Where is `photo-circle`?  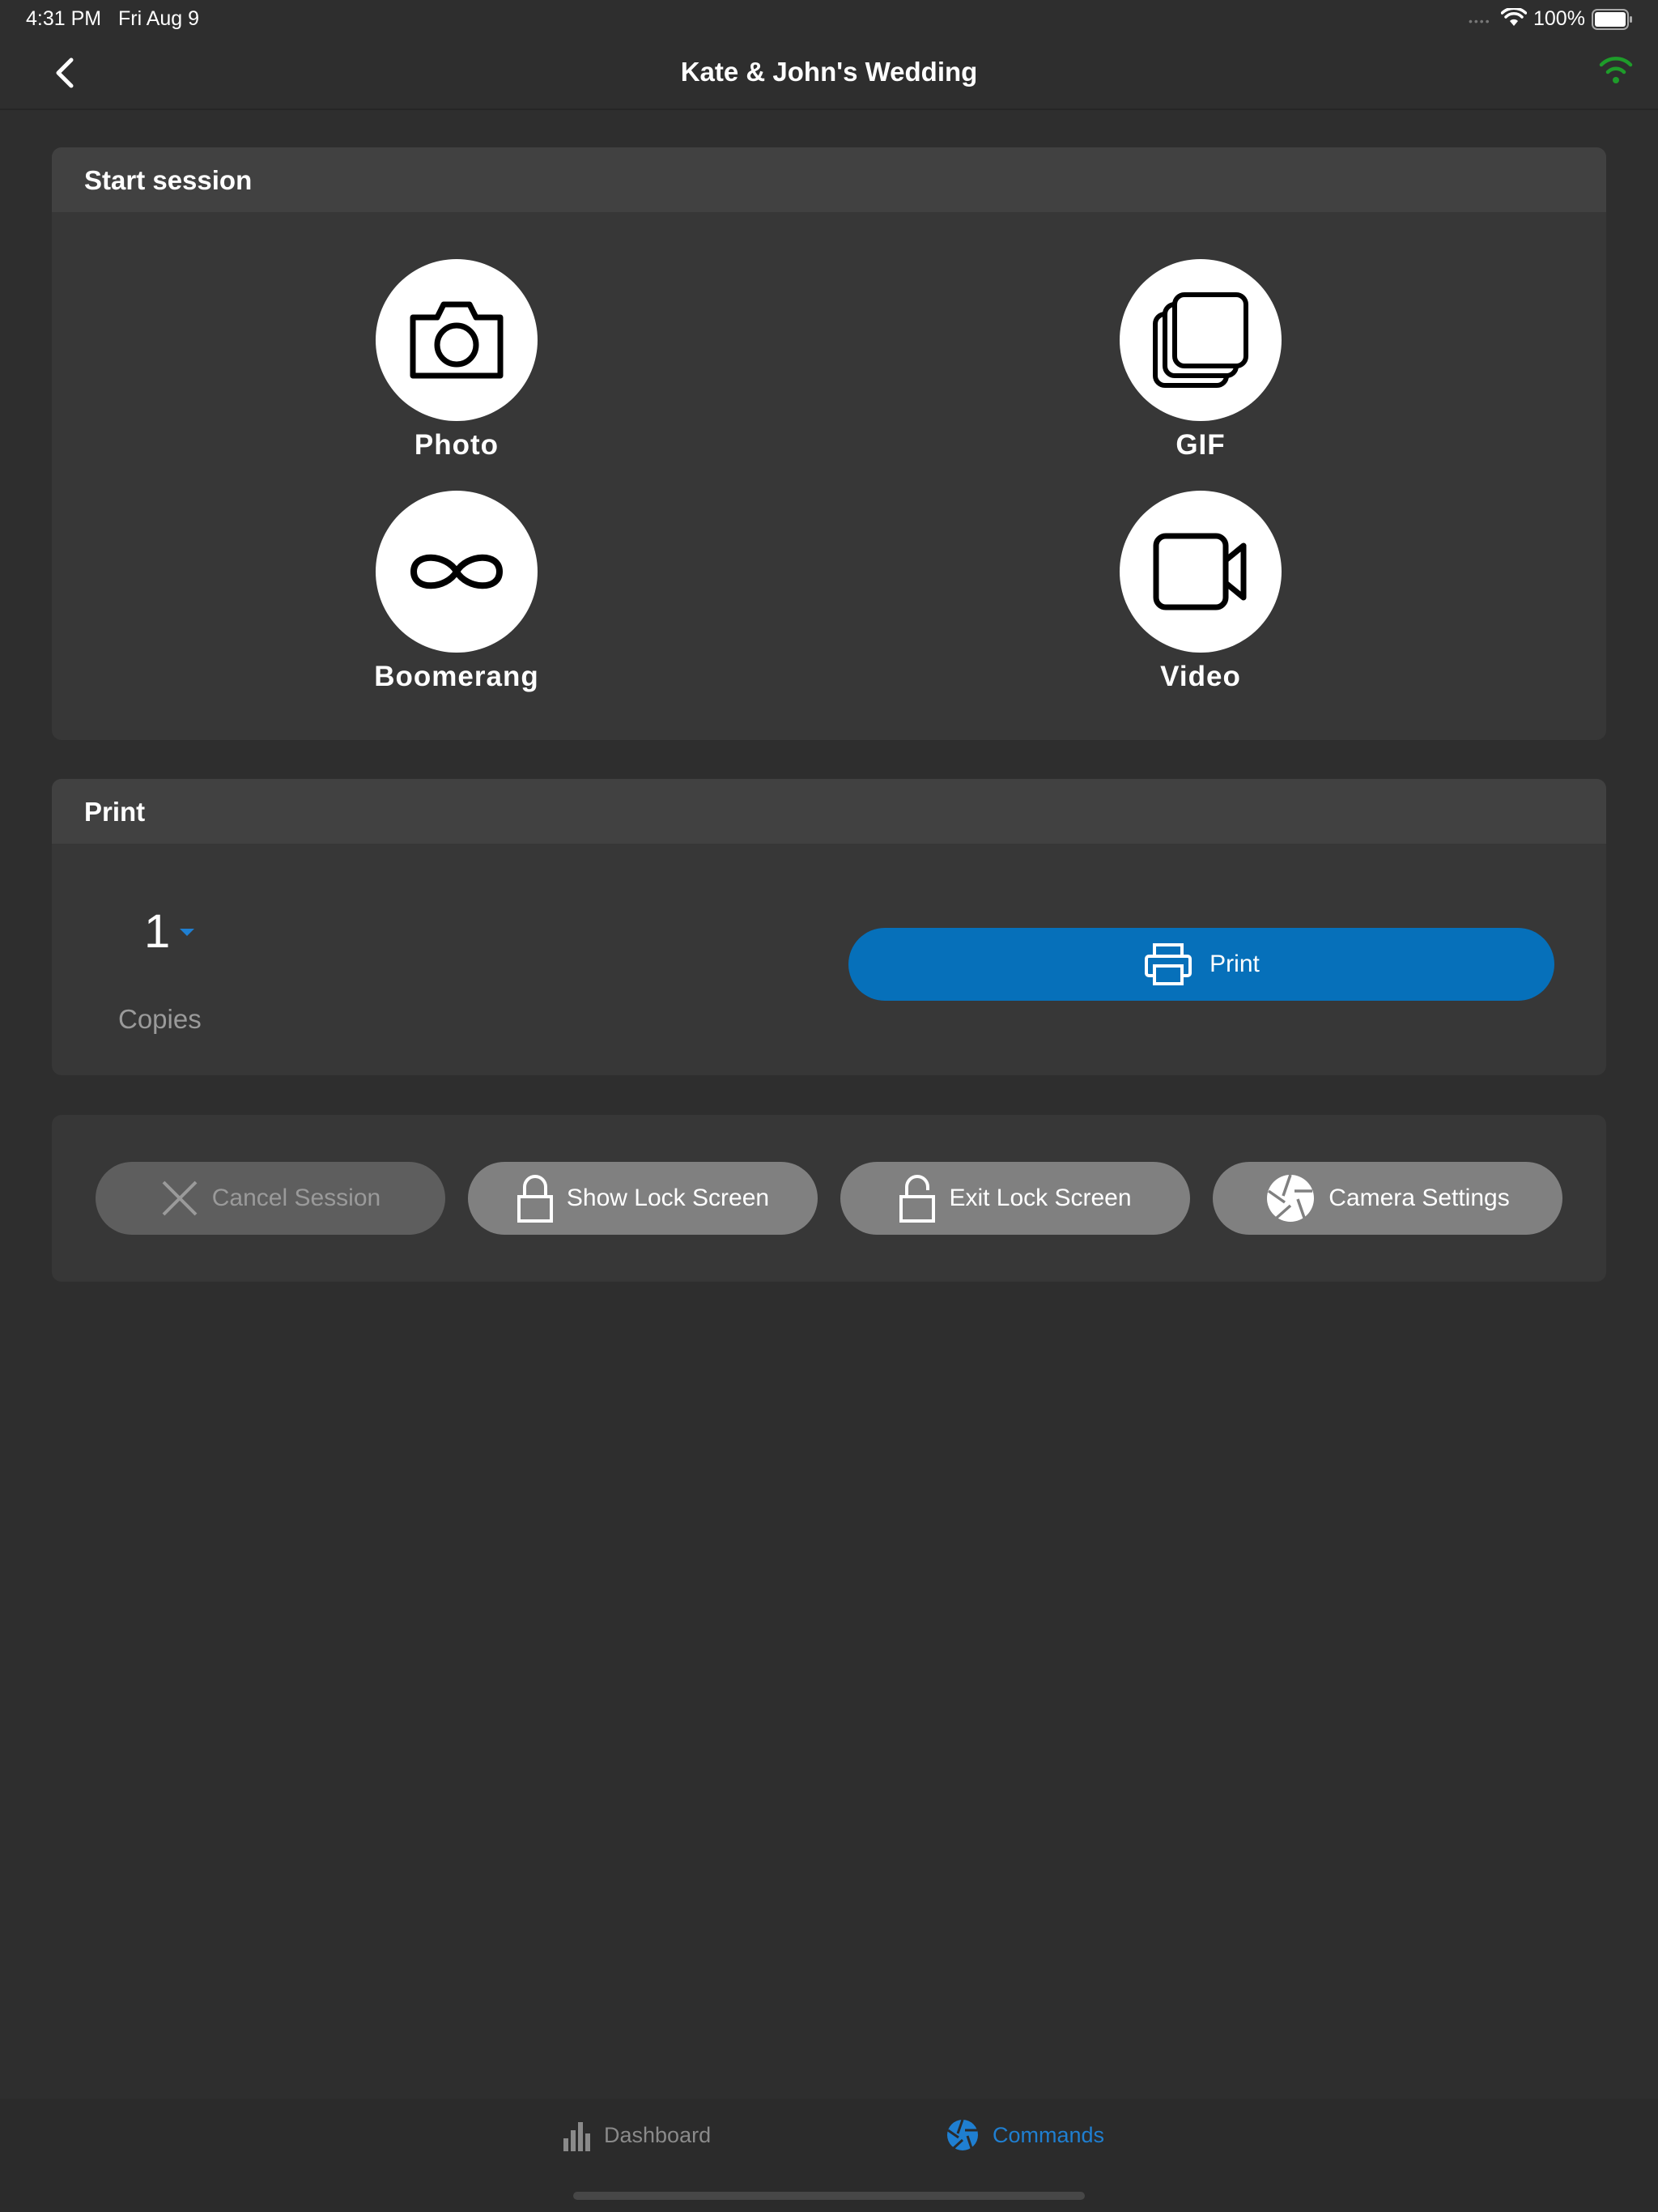 photo-circle is located at coordinates (457, 340).